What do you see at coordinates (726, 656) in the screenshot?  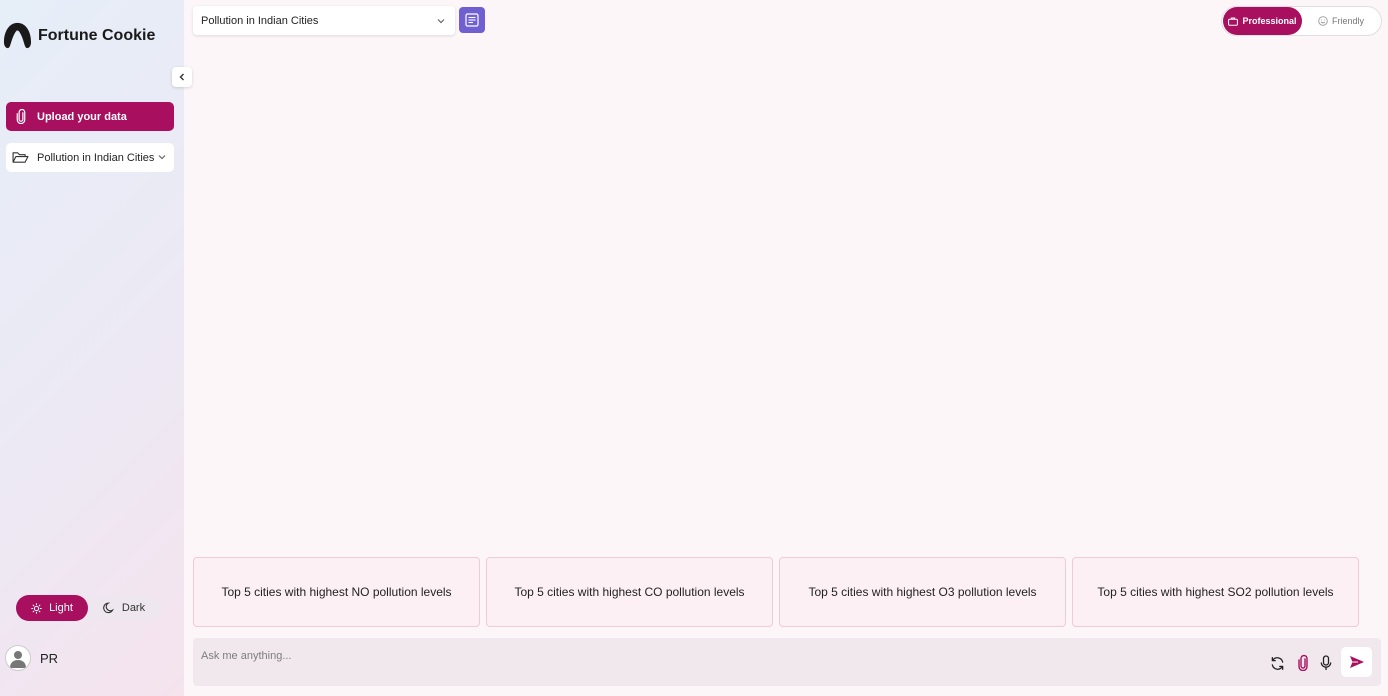 I see `chat-input` at bounding box center [726, 656].